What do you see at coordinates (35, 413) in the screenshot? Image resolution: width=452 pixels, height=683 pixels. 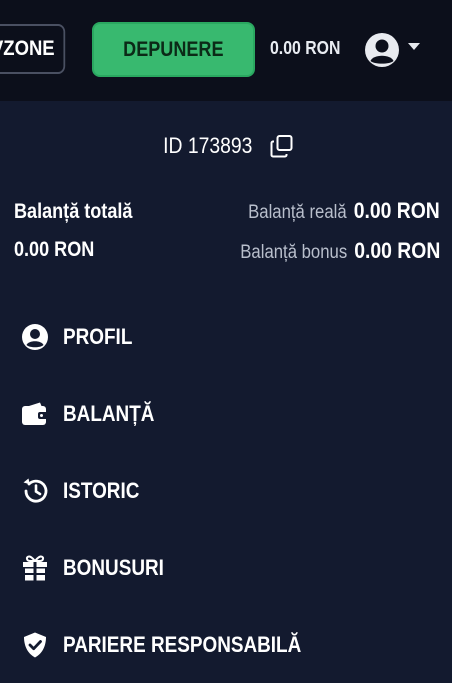 I see `wallet-icon` at bounding box center [35, 413].